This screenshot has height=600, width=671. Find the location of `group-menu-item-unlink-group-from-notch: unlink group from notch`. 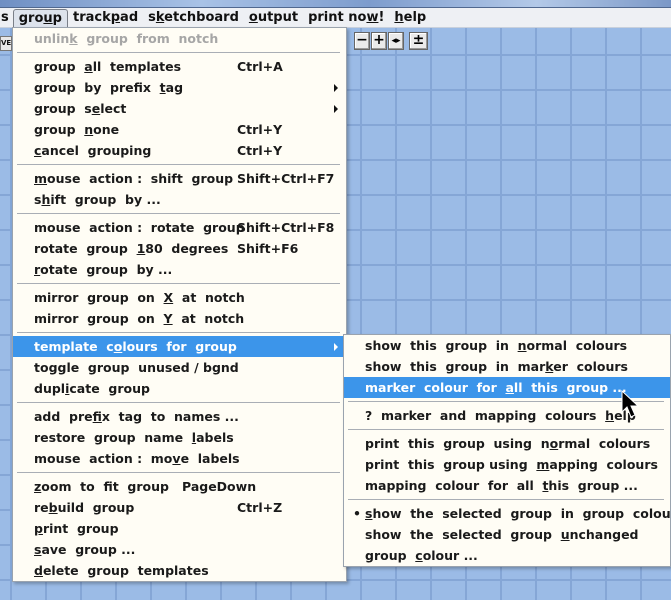

group-menu-item-unlink-group-from-notch: unlink group from notch is located at coordinates (179, 38).